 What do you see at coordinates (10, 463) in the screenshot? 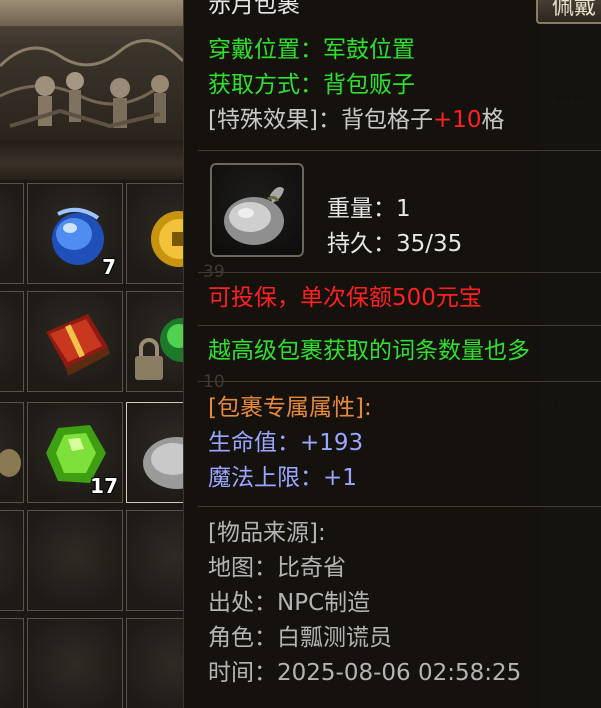
I see `stone-icon` at bounding box center [10, 463].